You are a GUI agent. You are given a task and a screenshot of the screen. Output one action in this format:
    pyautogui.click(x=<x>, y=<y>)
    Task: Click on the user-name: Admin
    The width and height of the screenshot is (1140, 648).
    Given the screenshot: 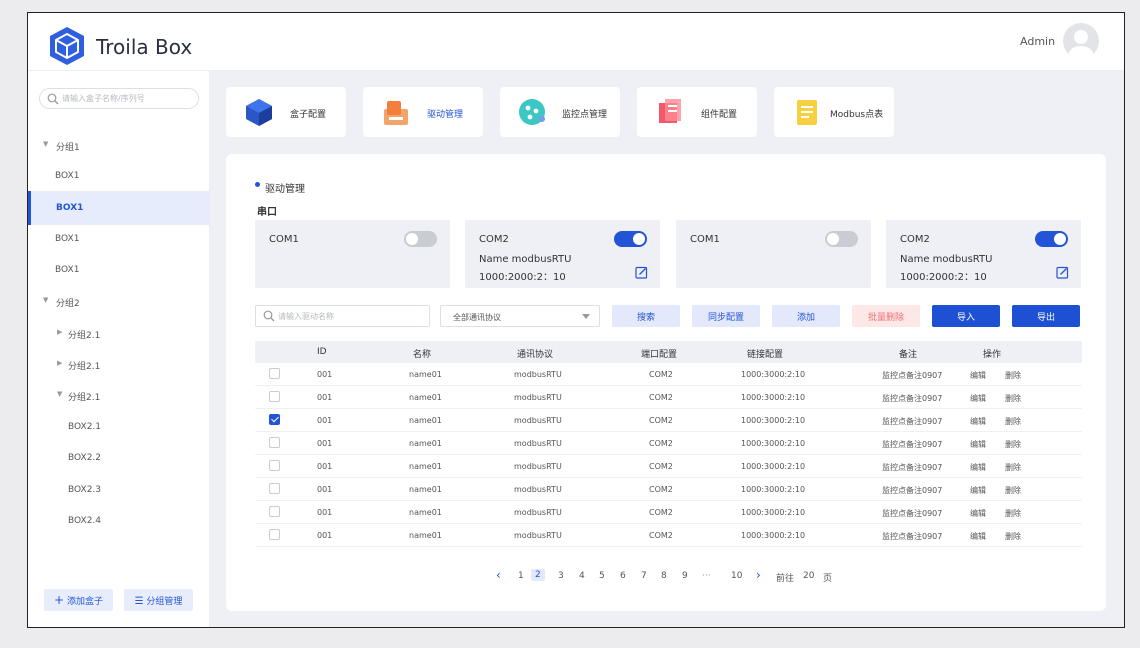 What is the action you would take?
    pyautogui.click(x=1037, y=41)
    